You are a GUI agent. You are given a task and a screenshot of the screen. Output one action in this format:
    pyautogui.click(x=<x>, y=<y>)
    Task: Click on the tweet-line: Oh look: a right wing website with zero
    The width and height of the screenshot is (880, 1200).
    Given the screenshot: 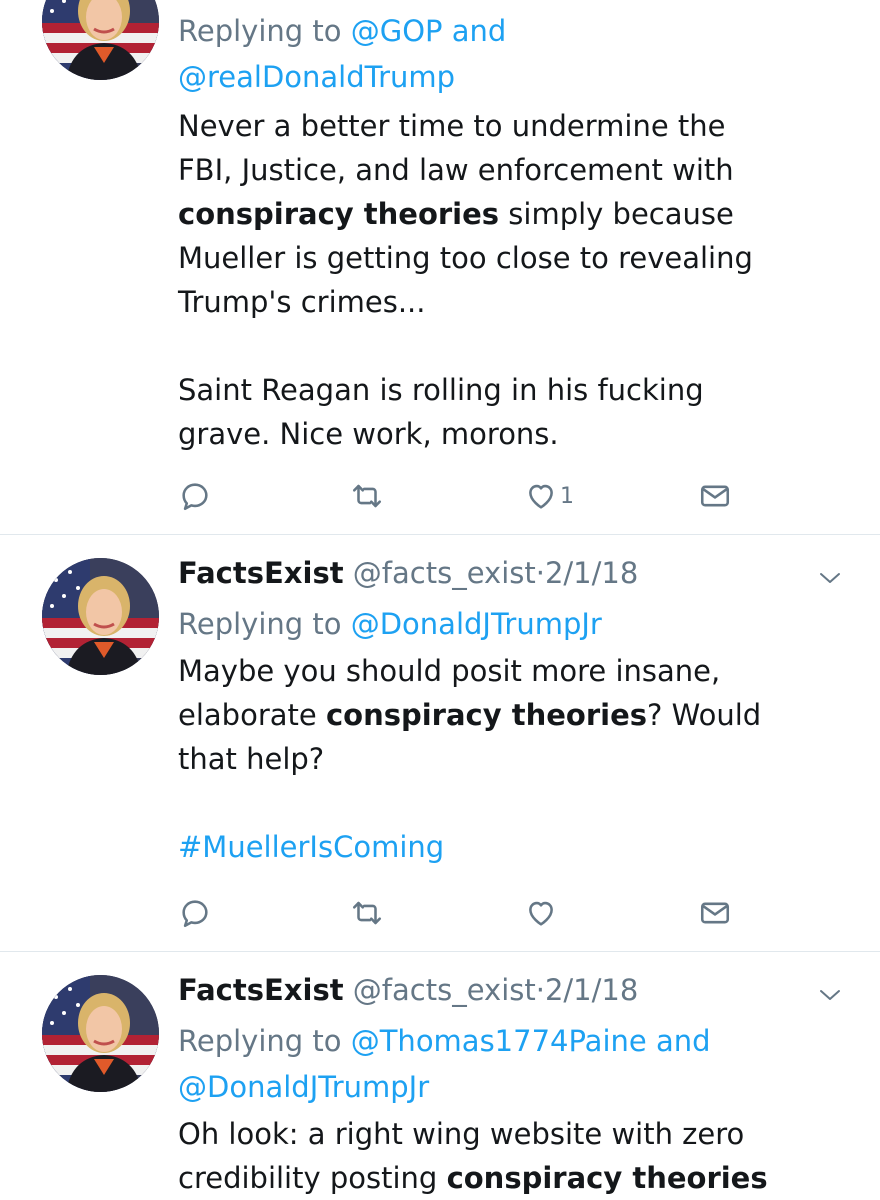 What is the action you would take?
    pyautogui.click(x=461, y=1134)
    